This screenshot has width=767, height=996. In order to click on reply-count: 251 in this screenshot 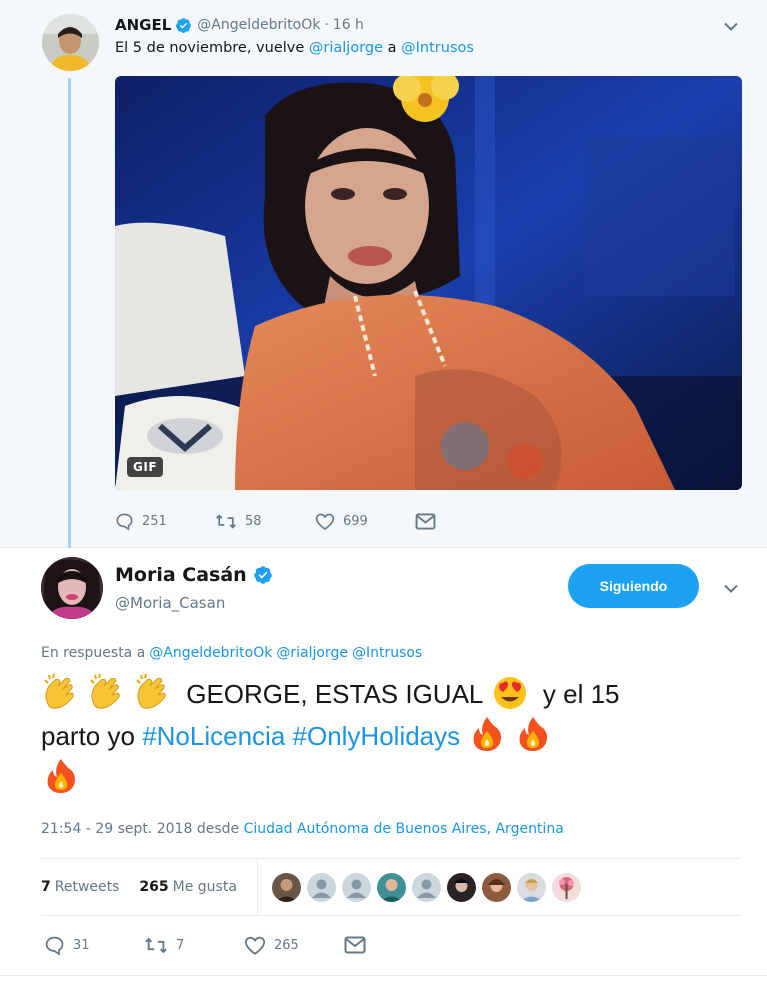, I will do `click(154, 521)`.